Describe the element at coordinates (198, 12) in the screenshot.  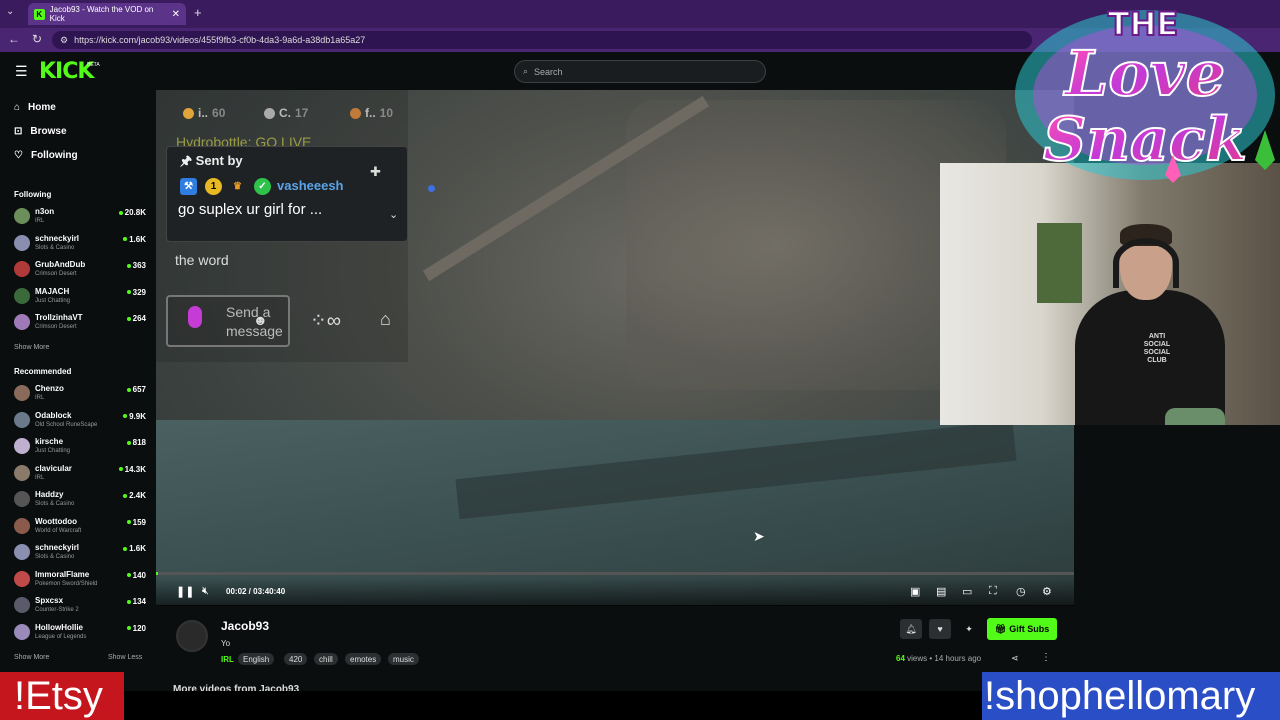
I see `new-tab-icon: +` at that location.